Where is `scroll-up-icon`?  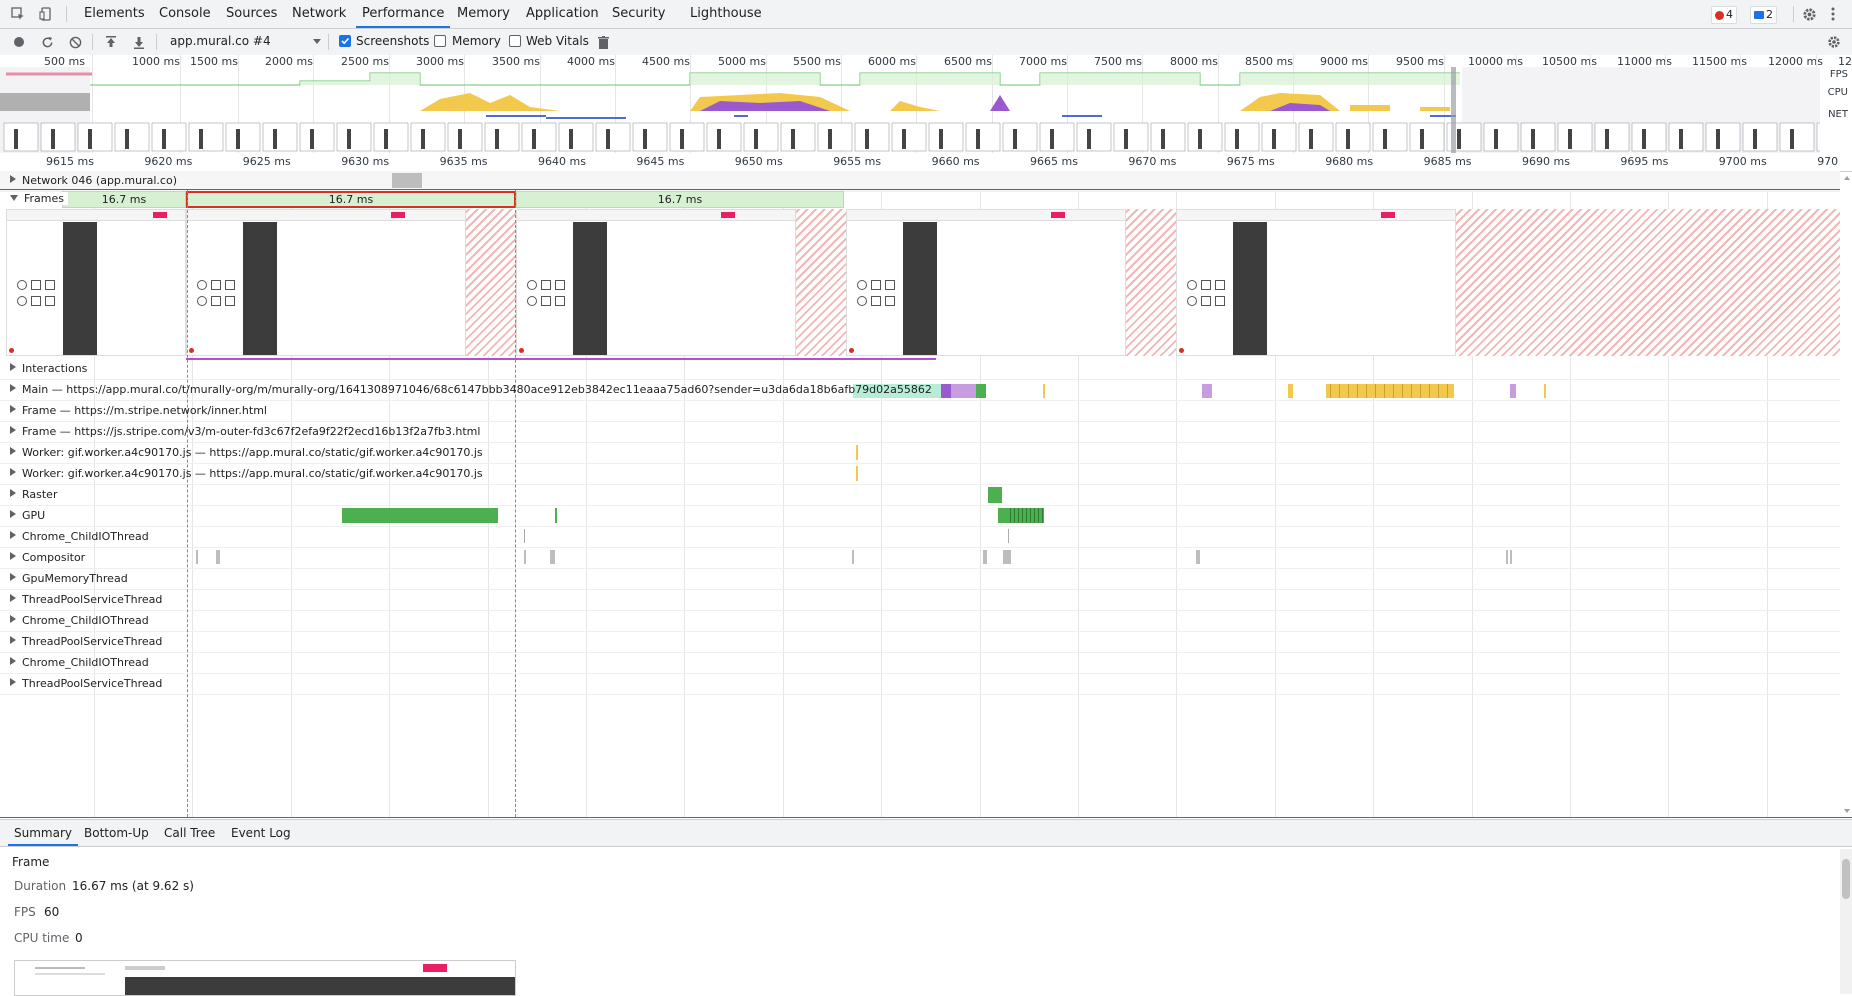 scroll-up-icon is located at coordinates (1847, 178).